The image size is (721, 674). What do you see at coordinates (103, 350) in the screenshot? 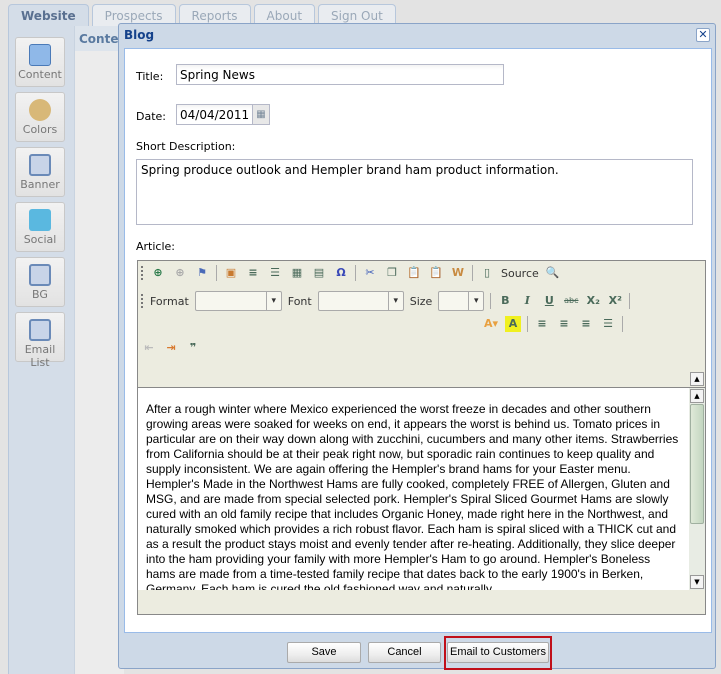
I see `content-tree: Content` at bounding box center [103, 350].